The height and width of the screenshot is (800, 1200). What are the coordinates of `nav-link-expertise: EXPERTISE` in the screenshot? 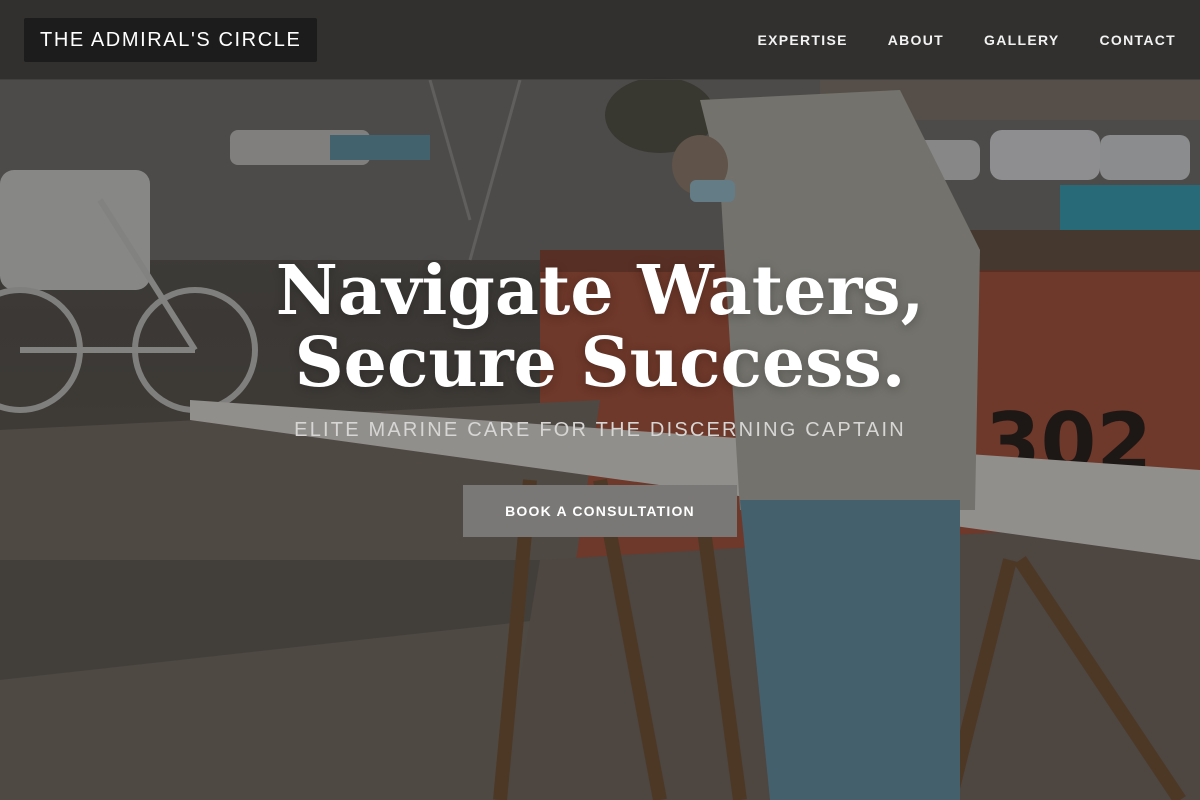 It's located at (802, 40).